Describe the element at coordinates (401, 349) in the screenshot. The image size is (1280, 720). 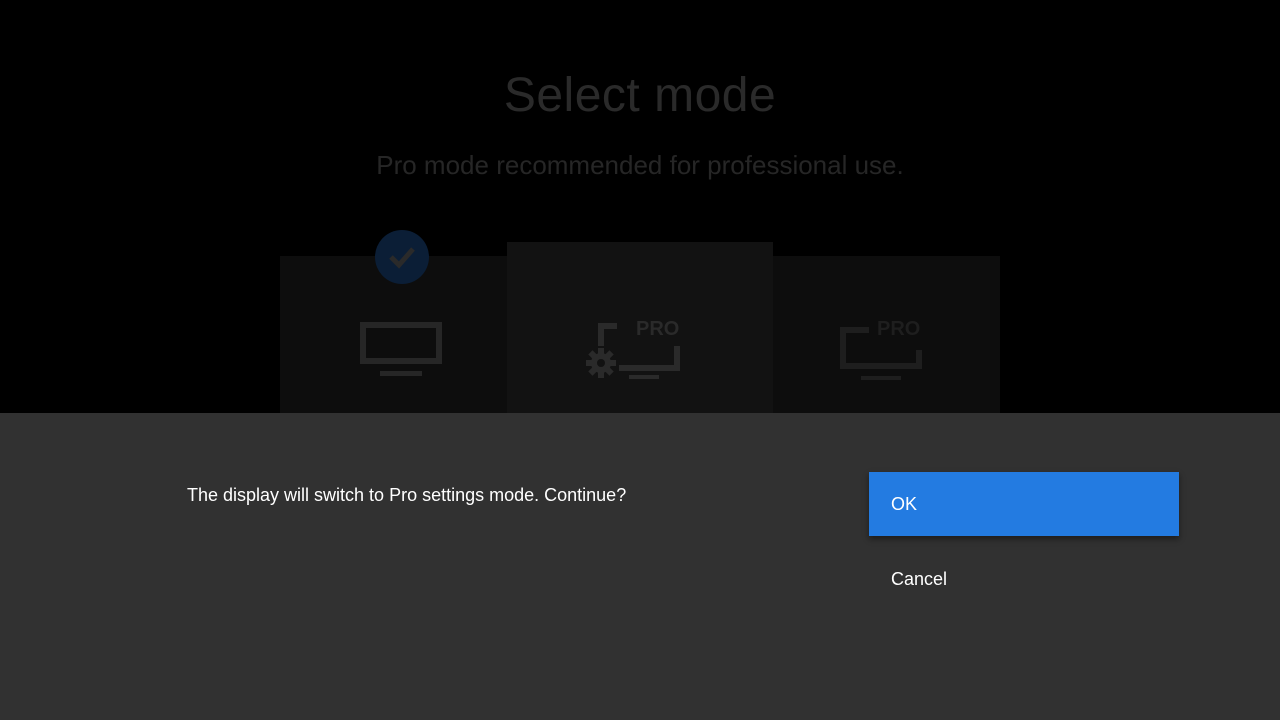
I see `tv-icon` at that location.